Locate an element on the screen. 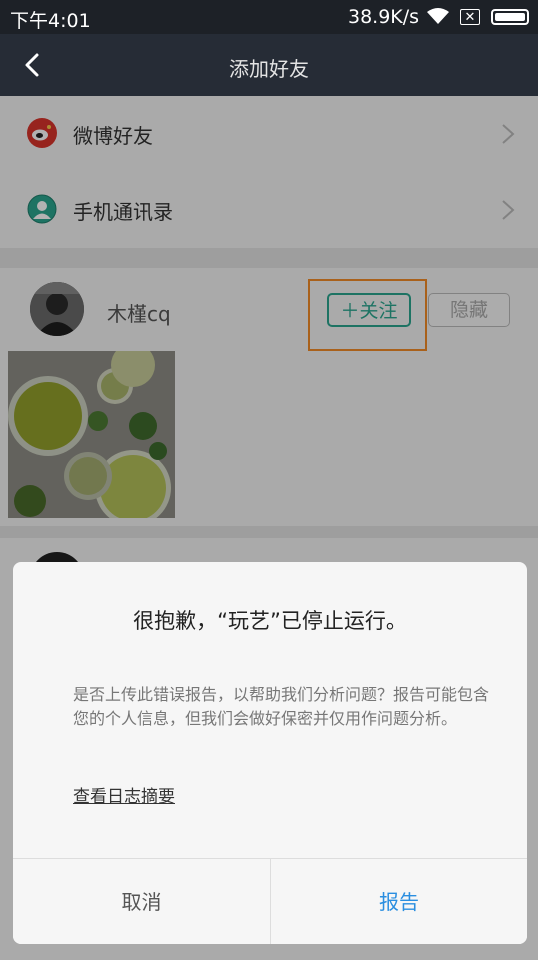 The height and width of the screenshot is (960, 538). view-log-summary-link: 查看日志摘要 is located at coordinates (124, 794).